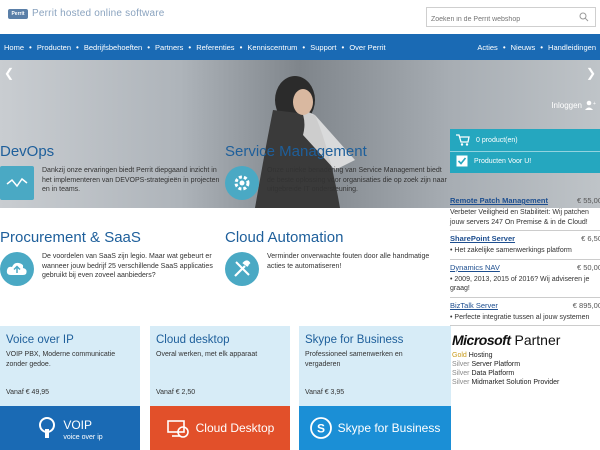 The image size is (600, 450). I want to click on nav-item-handleidingen: Handleidingen, so click(572, 47).